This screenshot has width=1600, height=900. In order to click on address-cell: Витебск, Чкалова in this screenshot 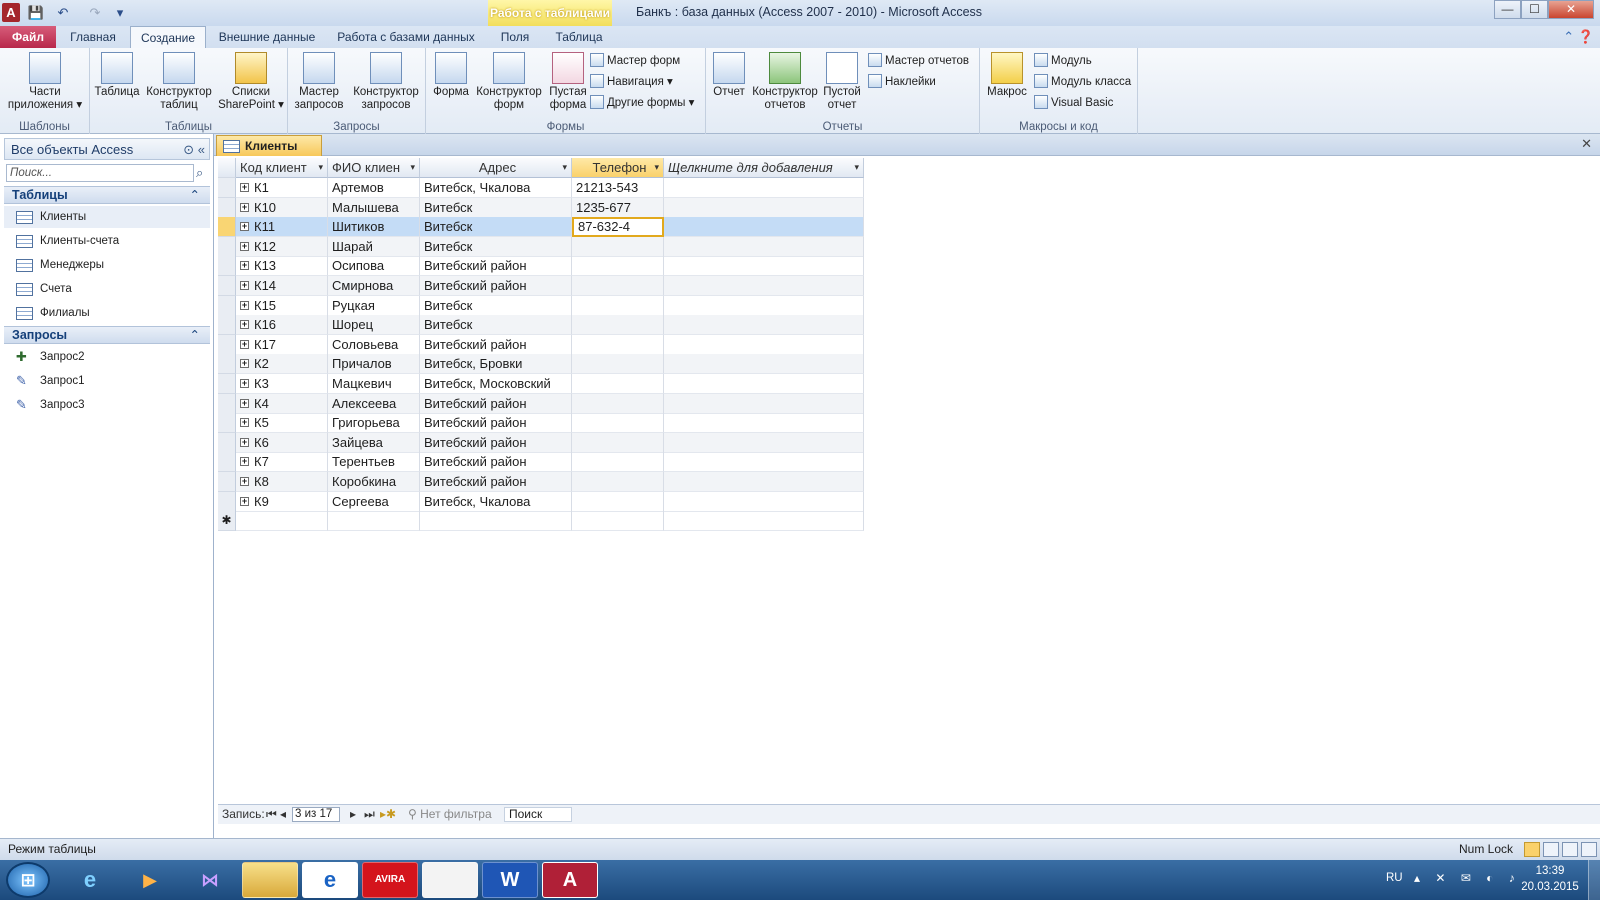, I will do `click(496, 501)`.